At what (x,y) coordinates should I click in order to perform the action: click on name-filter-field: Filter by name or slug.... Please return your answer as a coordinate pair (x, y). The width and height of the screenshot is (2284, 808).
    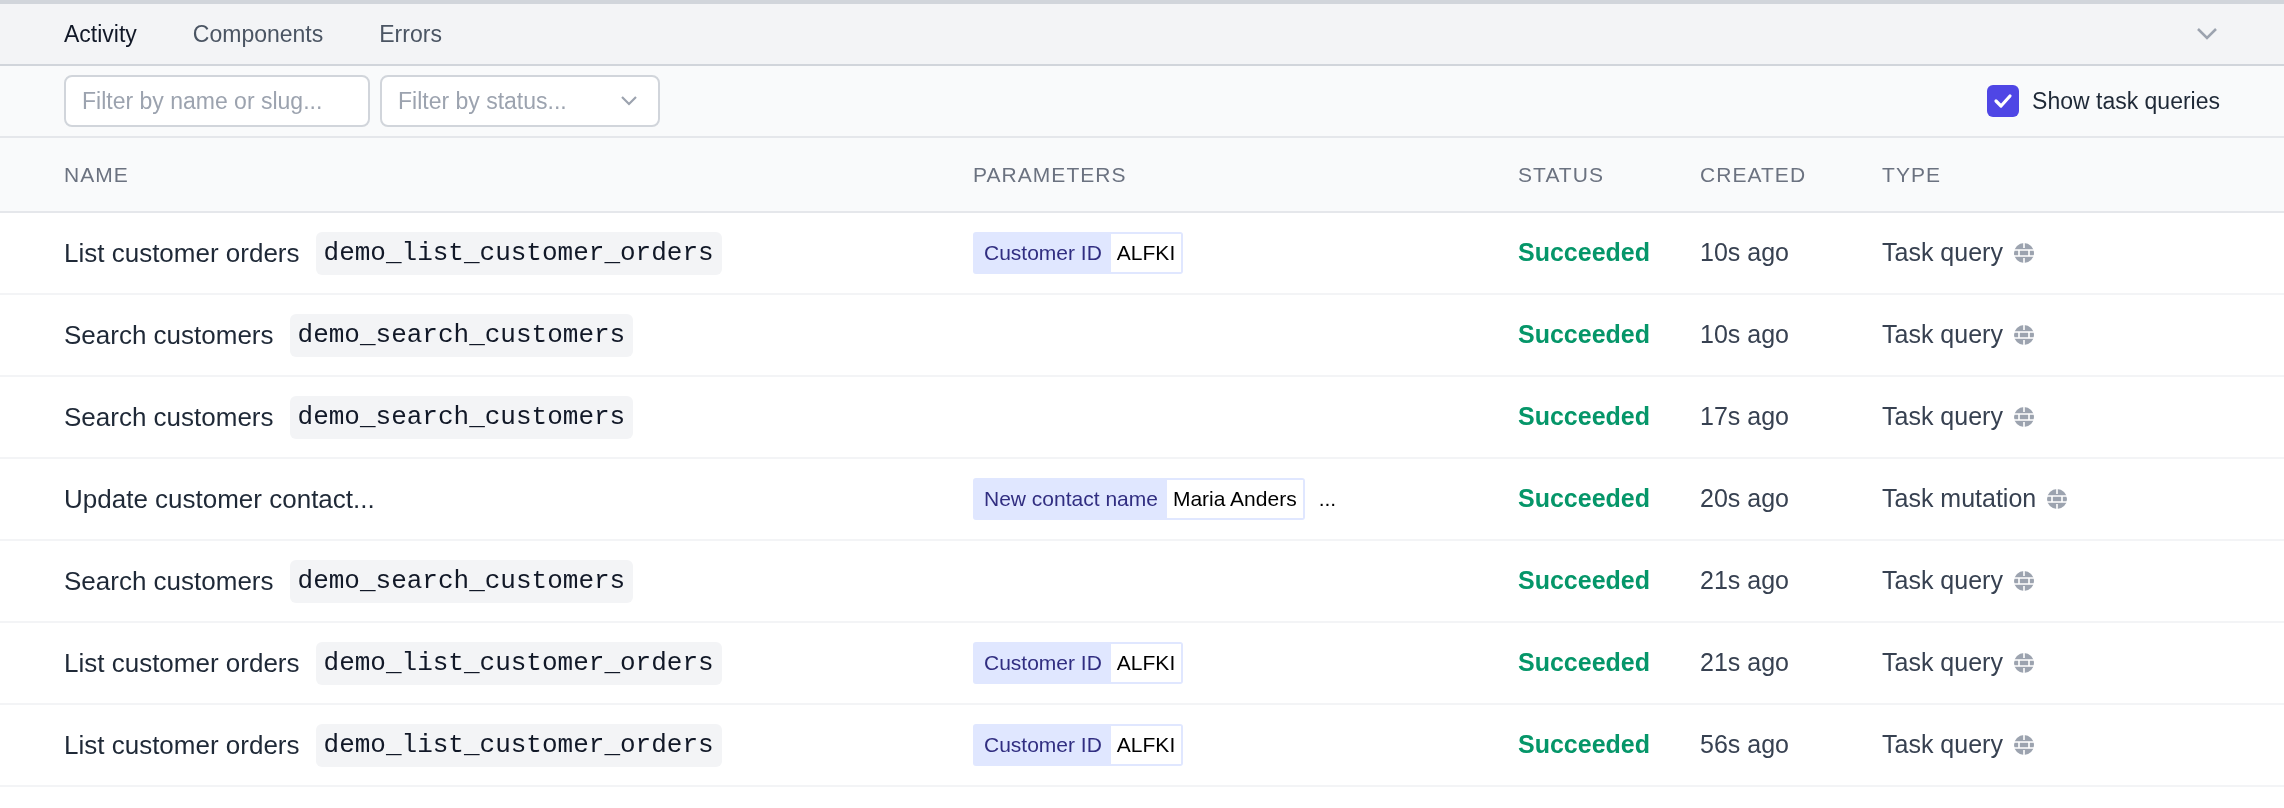
    Looking at the image, I should click on (217, 101).